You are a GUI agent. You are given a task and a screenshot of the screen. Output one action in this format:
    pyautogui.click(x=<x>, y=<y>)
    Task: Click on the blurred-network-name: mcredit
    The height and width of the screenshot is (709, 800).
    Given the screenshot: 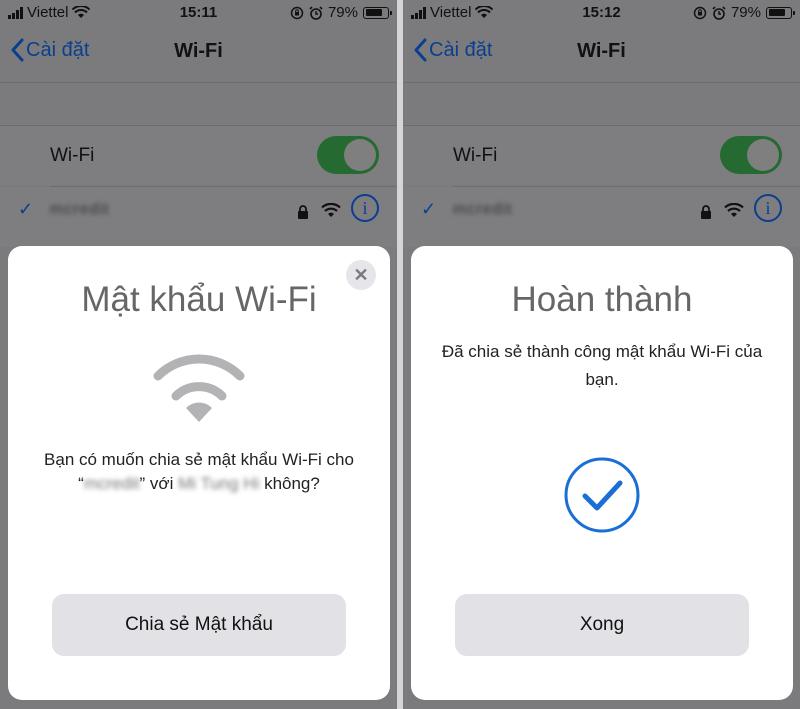 What is the action you would take?
    pyautogui.click(x=111, y=483)
    